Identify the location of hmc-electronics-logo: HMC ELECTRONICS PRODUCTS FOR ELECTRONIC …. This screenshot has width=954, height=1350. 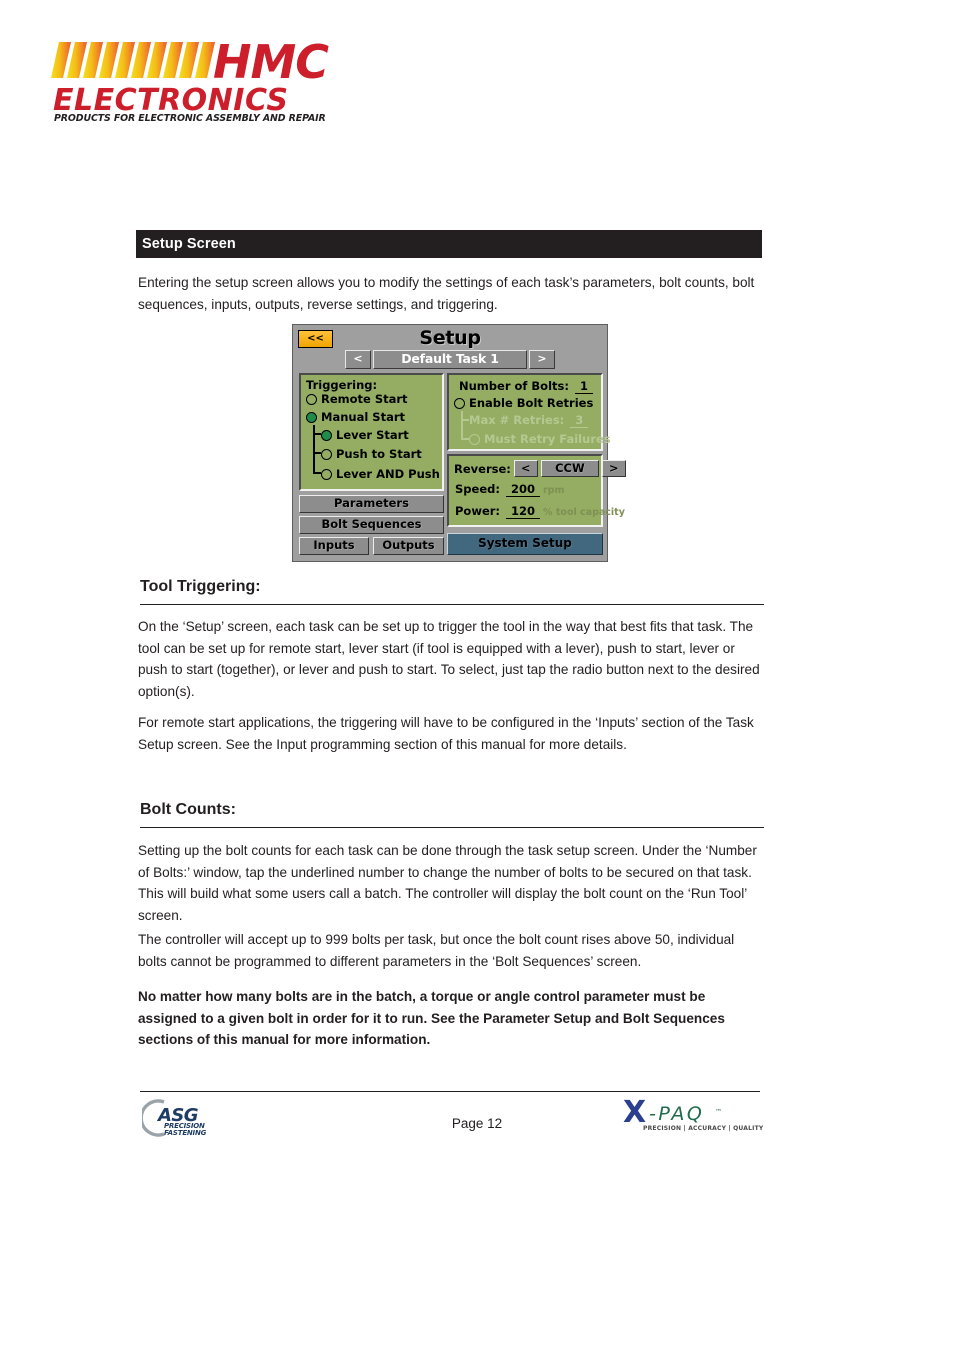
(211, 80).